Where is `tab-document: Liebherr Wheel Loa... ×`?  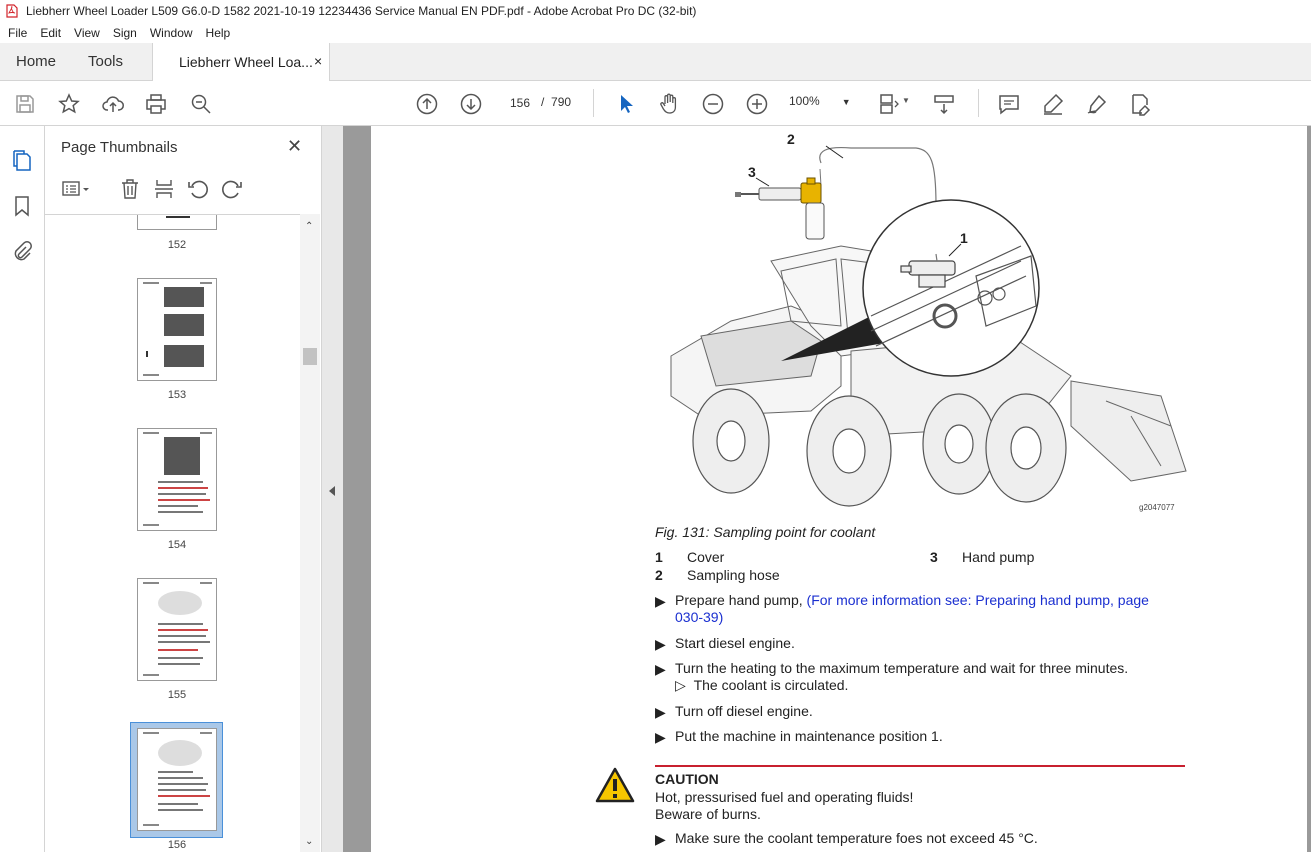 tab-document: Liebherr Wheel Loa... × is located at coordinates (241, 62).